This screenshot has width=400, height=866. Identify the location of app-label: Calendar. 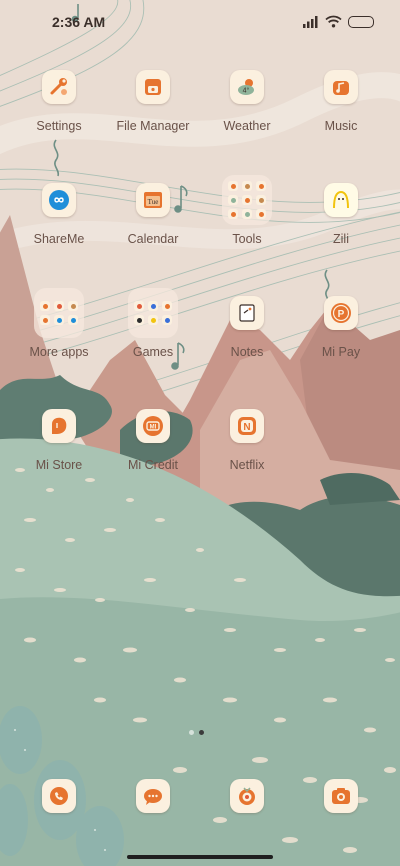
(153, 239).